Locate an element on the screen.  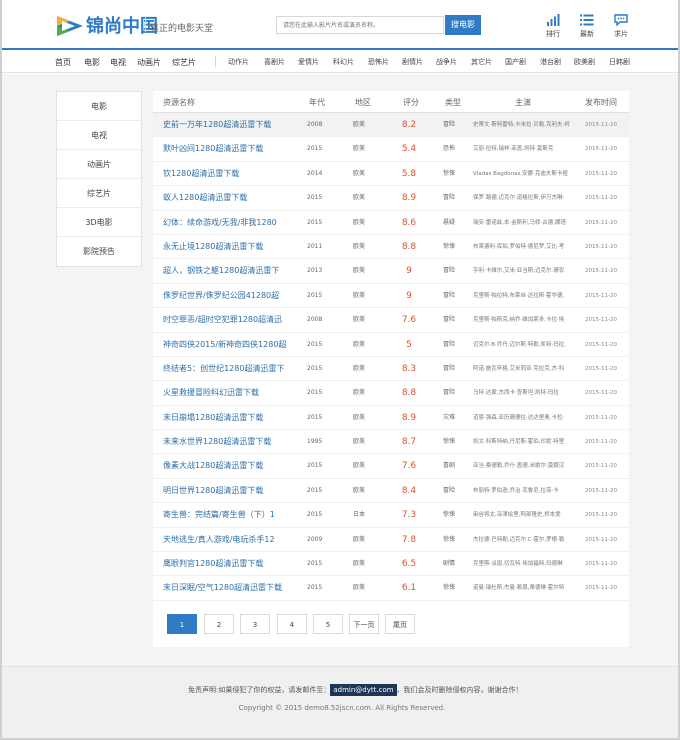
nav-domestic-series: 国产剧 is located at coordinates (515, 62).